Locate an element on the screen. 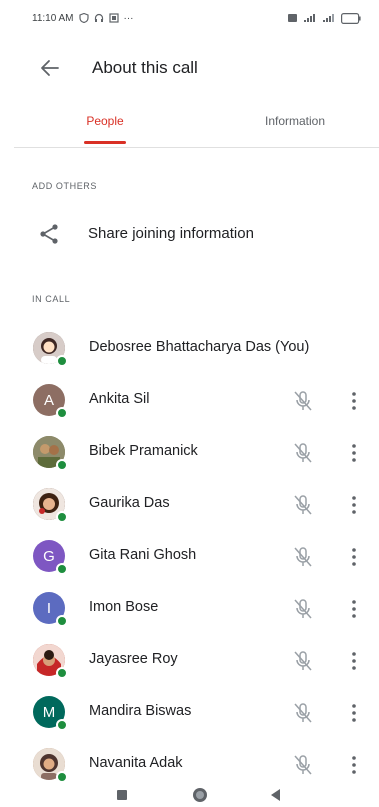  participant-row: I Imon Bose is located at coordinates (189, 608).